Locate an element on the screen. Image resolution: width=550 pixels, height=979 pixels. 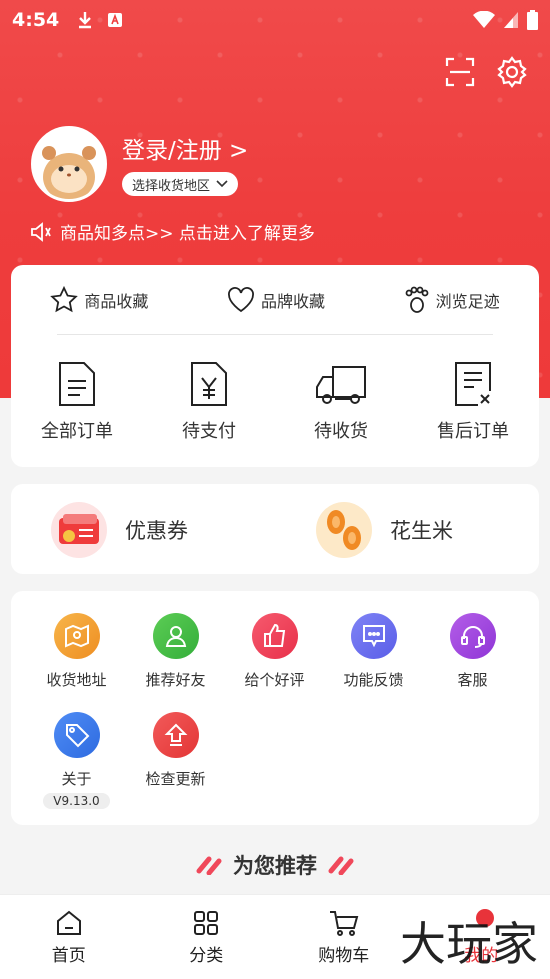
notice-text: 商品知多点>> 点击进入了解更多 is located at coordinates (187, 234).